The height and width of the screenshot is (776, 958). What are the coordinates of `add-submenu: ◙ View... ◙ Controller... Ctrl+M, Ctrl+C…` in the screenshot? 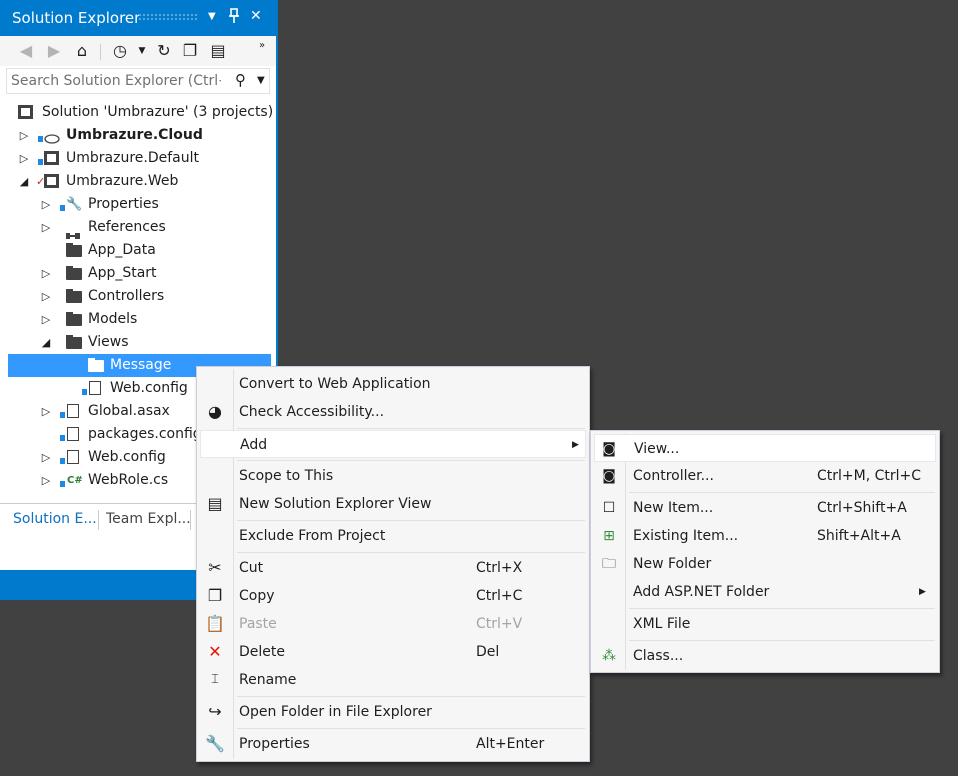 It's located at (765, 551).